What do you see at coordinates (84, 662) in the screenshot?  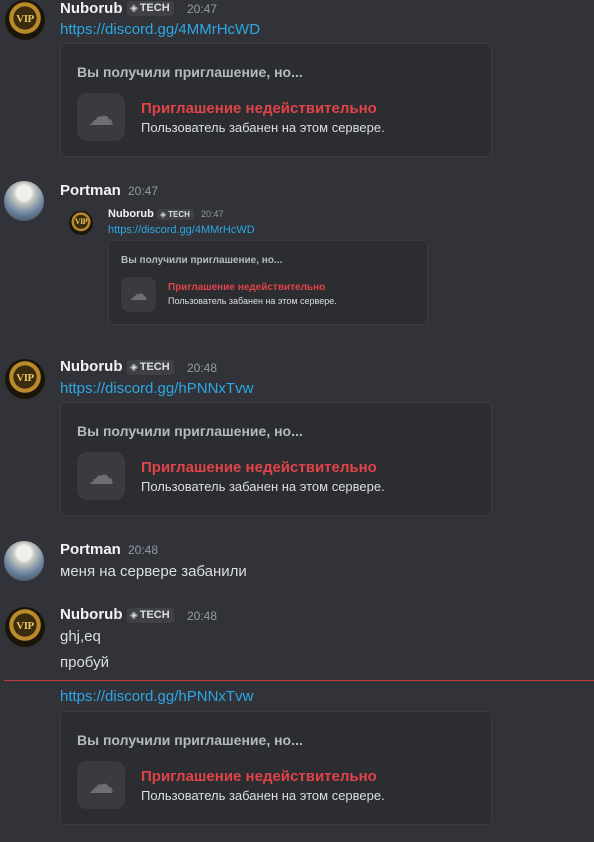 I see `message-text: пробуй` at bounding box center [84, 662].